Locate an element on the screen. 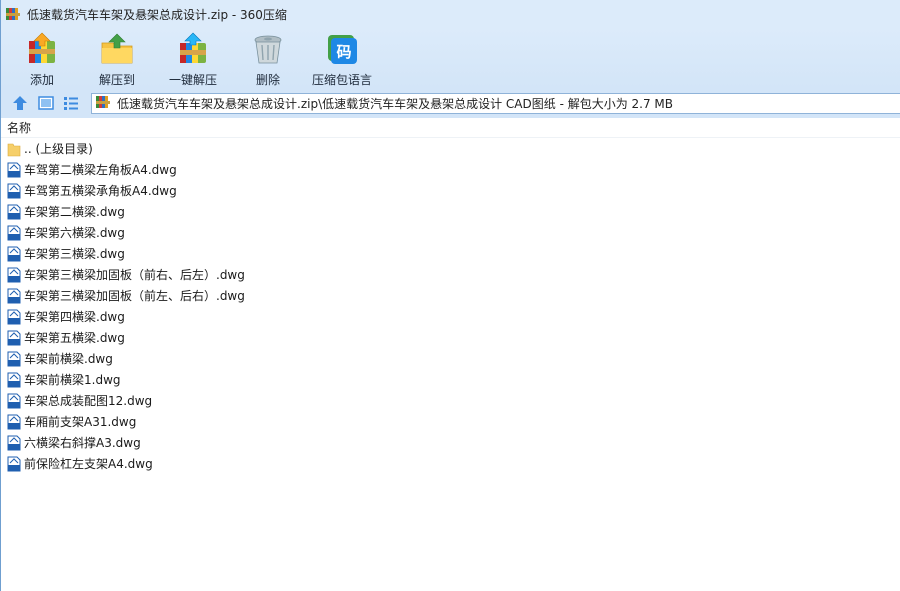  file-name: 车架第四横梁.dwg is located at coordinates (74, 317).